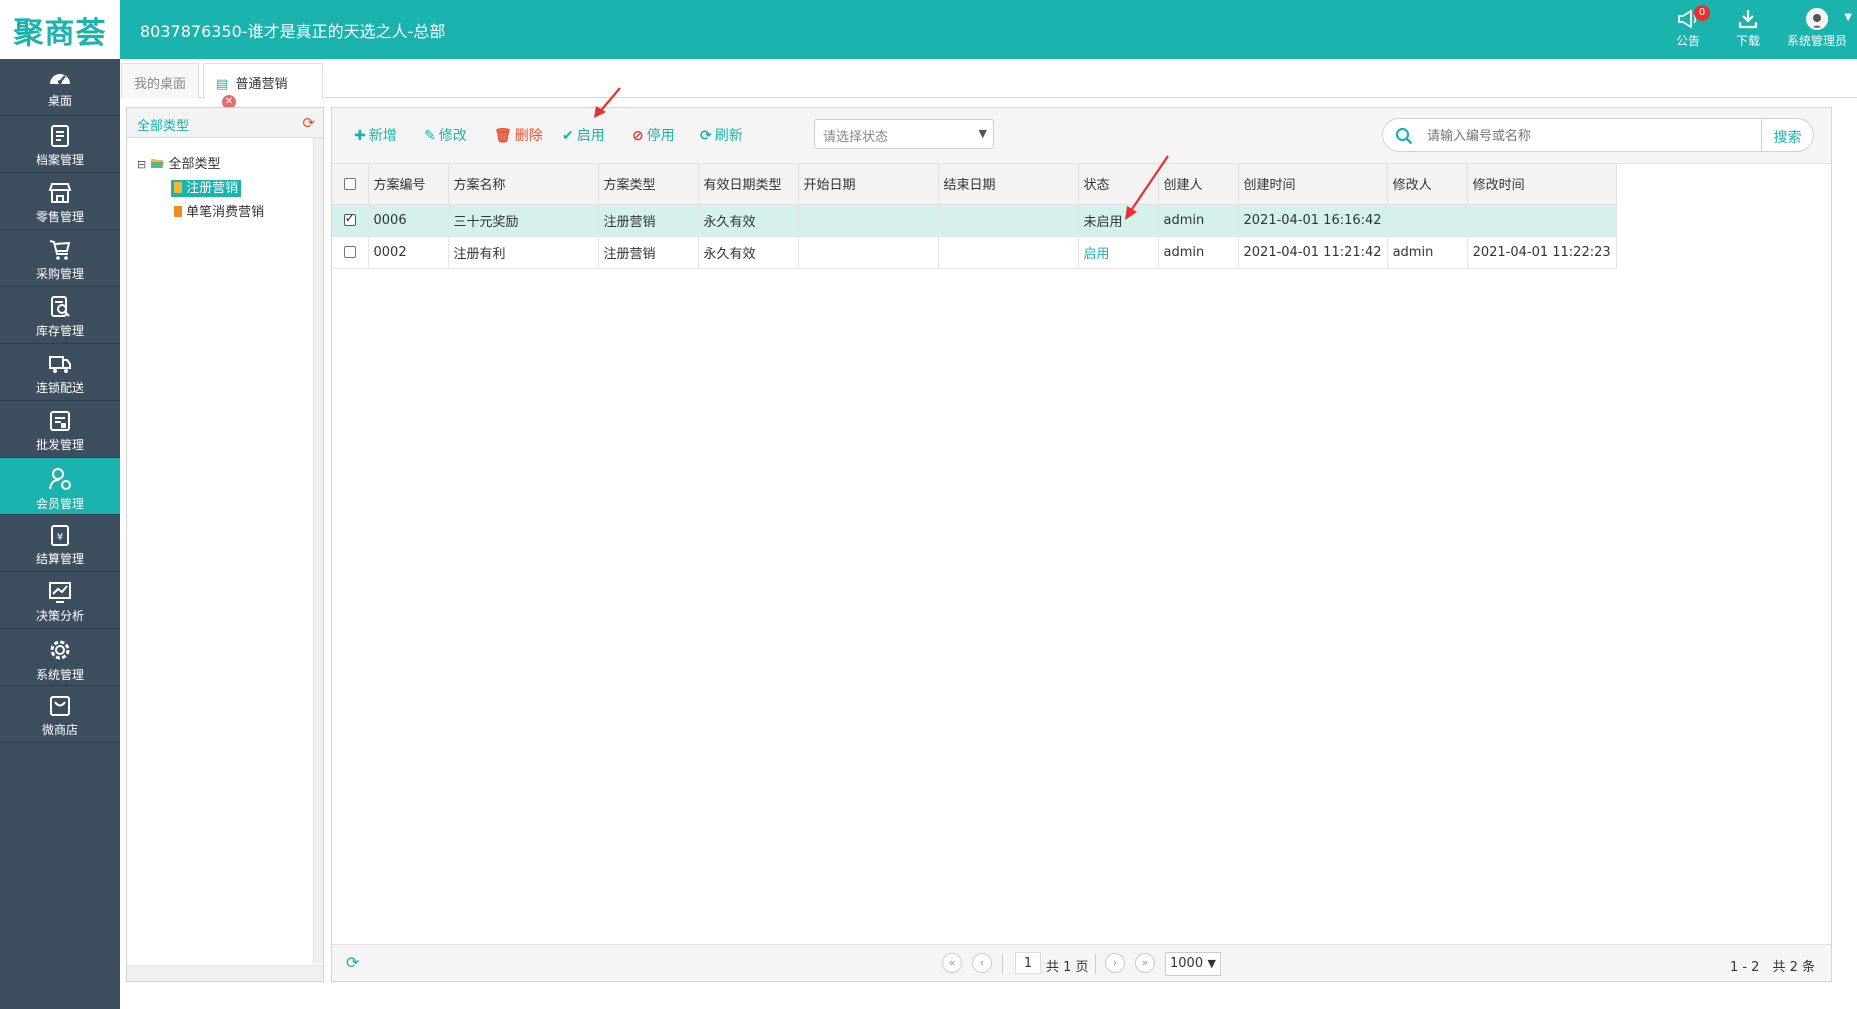  I want to click on gear-icon, so click(60, 650).